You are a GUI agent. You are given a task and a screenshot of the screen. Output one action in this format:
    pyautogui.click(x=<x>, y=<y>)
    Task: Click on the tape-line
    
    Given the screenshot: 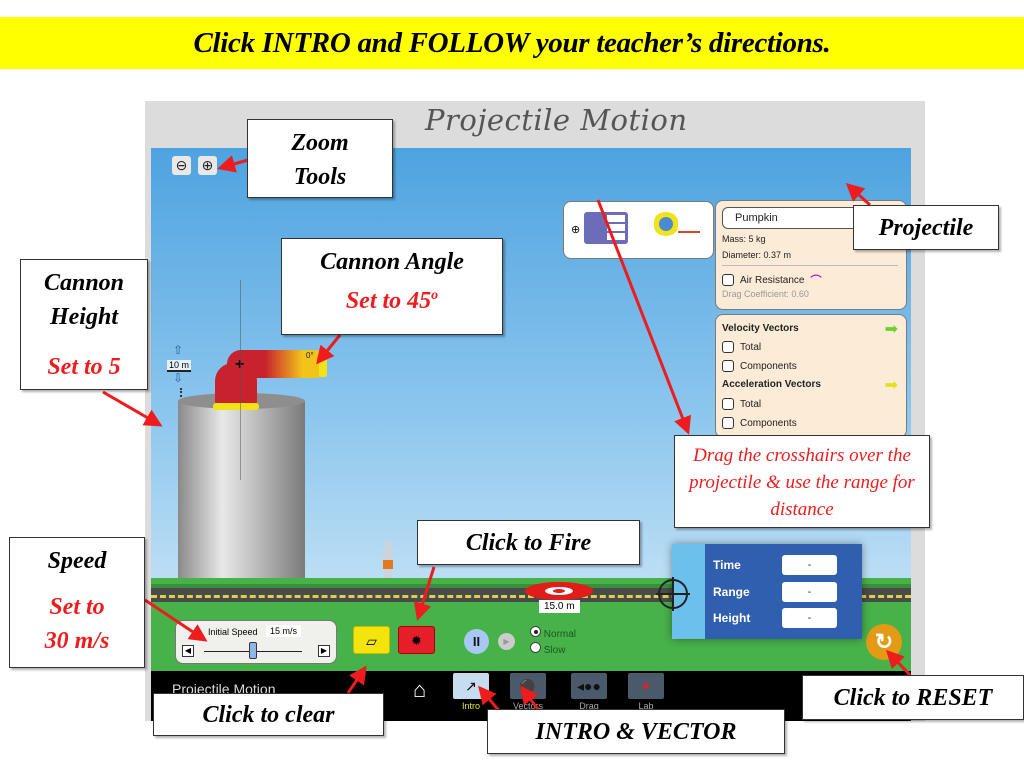 What is the action you would take?
    pyautogui.click(x=689, y=232)
    